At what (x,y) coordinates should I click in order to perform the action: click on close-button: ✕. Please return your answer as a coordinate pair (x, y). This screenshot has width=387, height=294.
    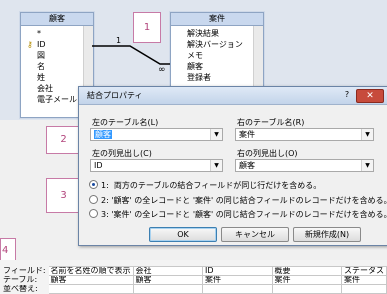
    Looking at the image, I should click on (370, 96).